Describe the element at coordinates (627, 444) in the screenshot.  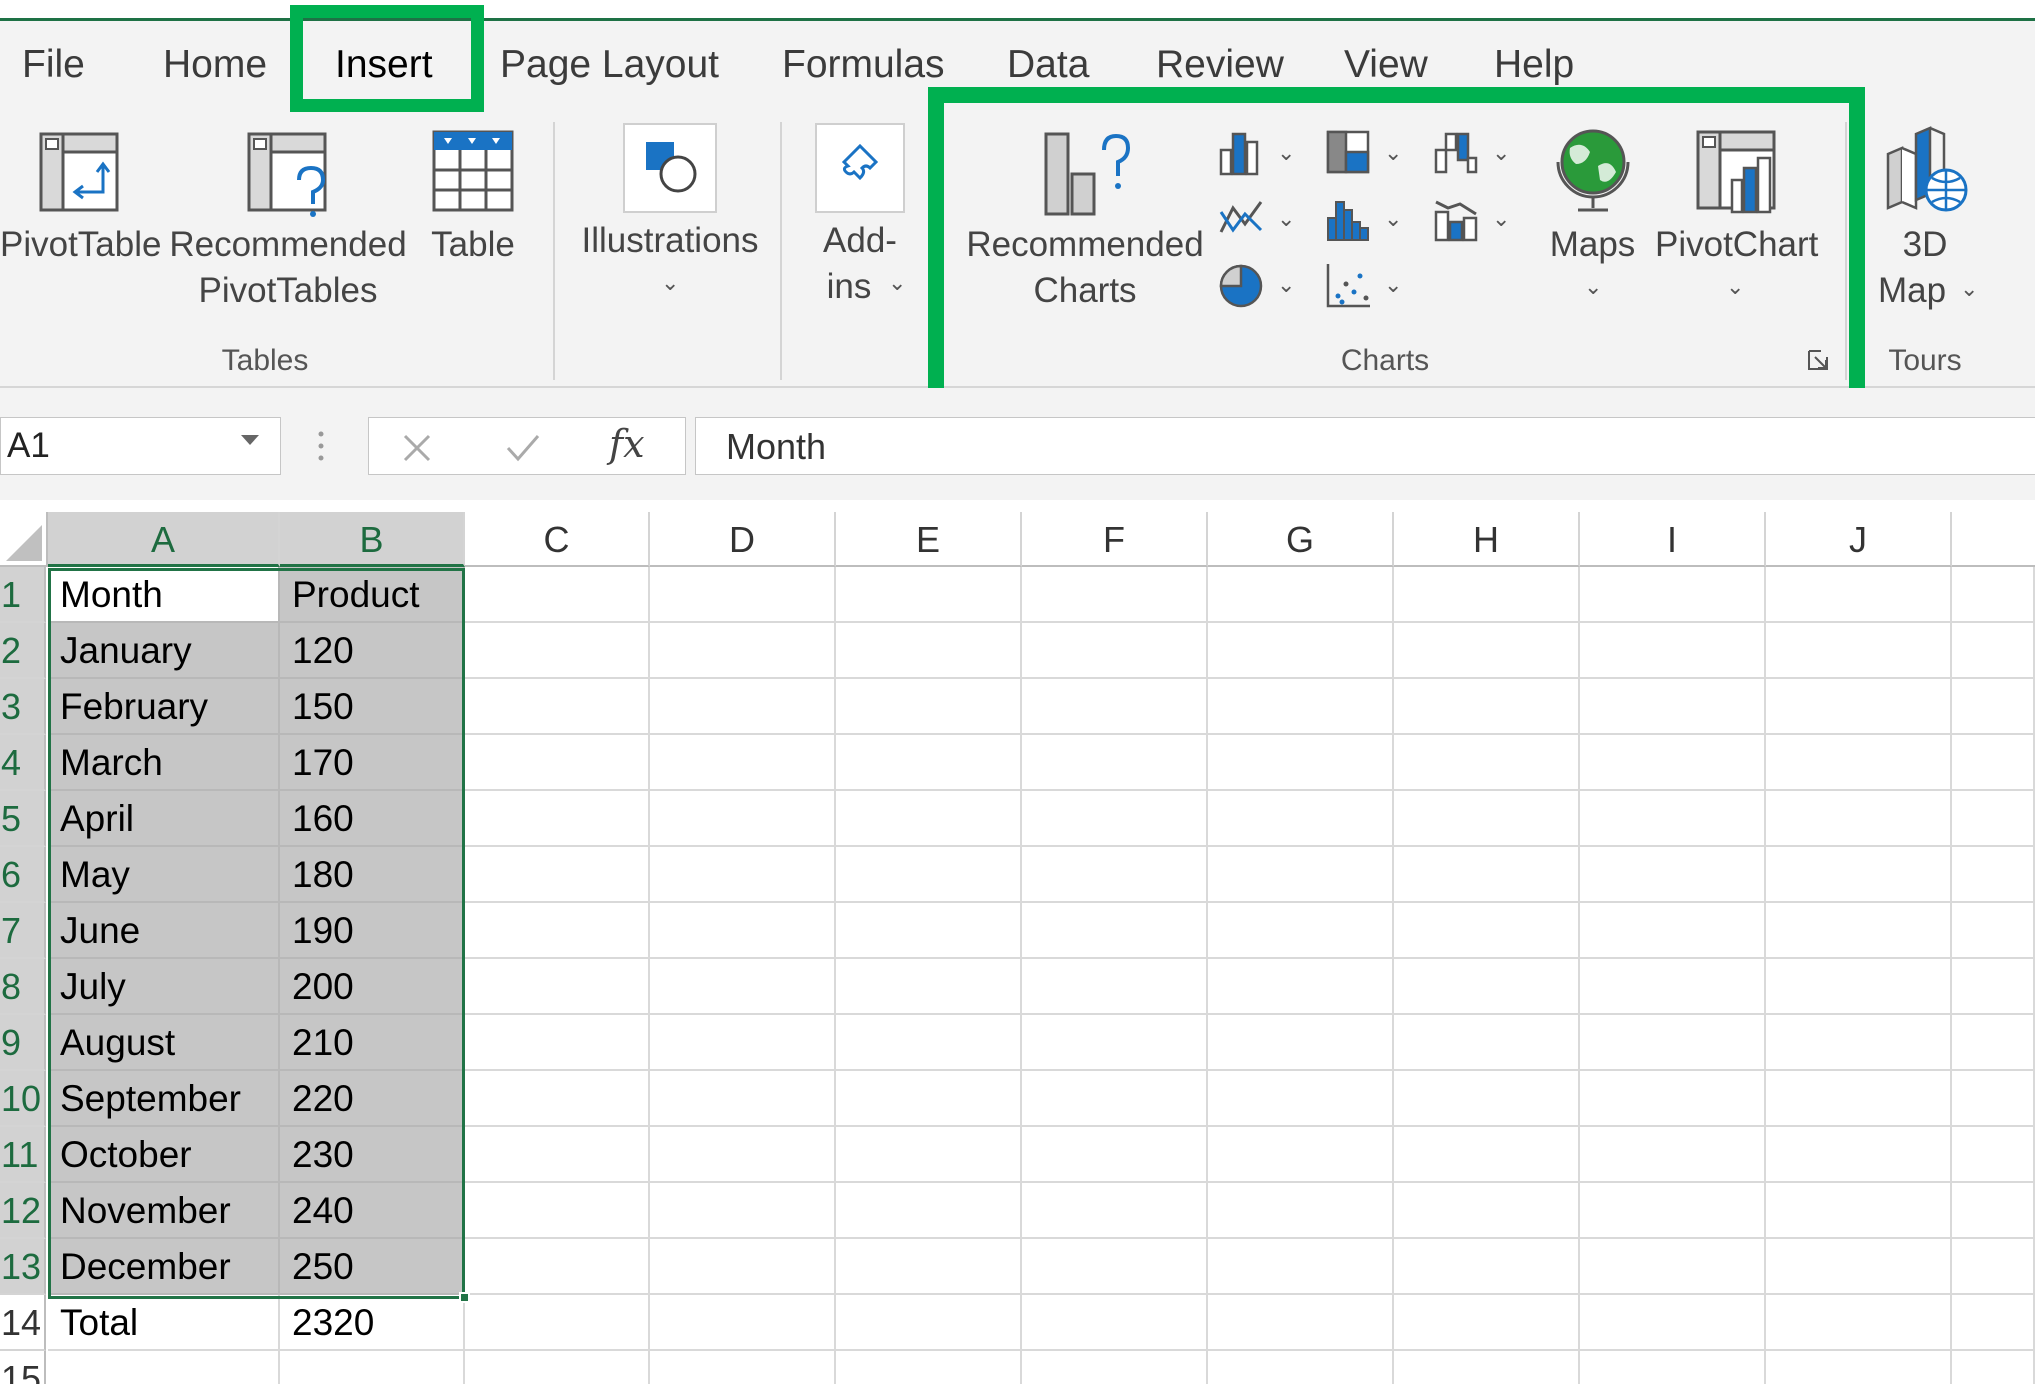
I see `insert-function-icon: fx` at that location.